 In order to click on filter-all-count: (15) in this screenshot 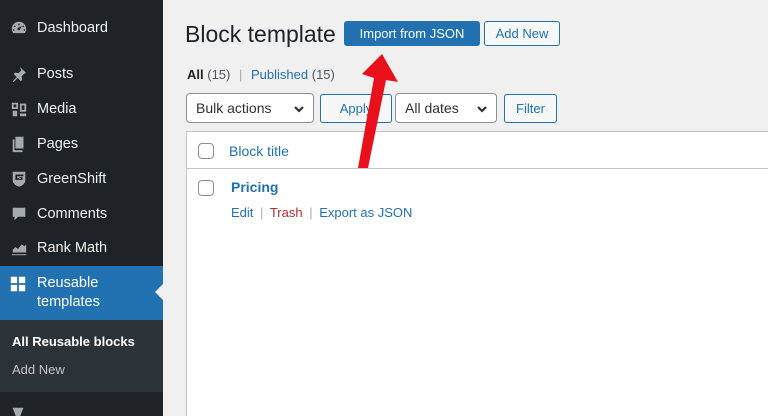, I will do `click(219, 74)`.